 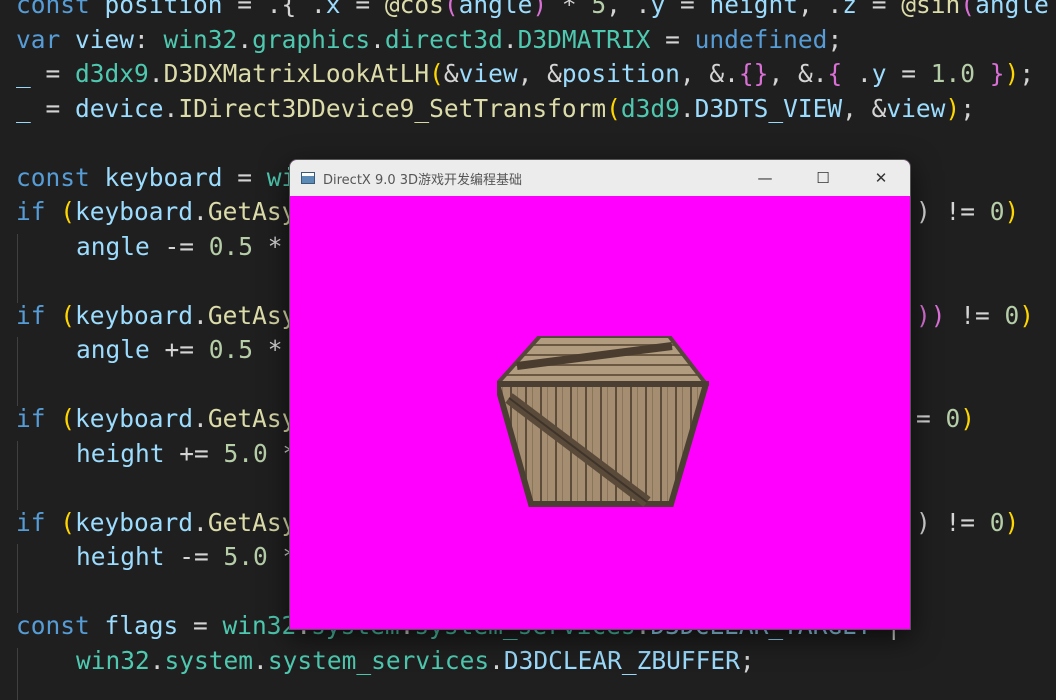 I want to click on code-token: @sin, so click(x=931, y=9).